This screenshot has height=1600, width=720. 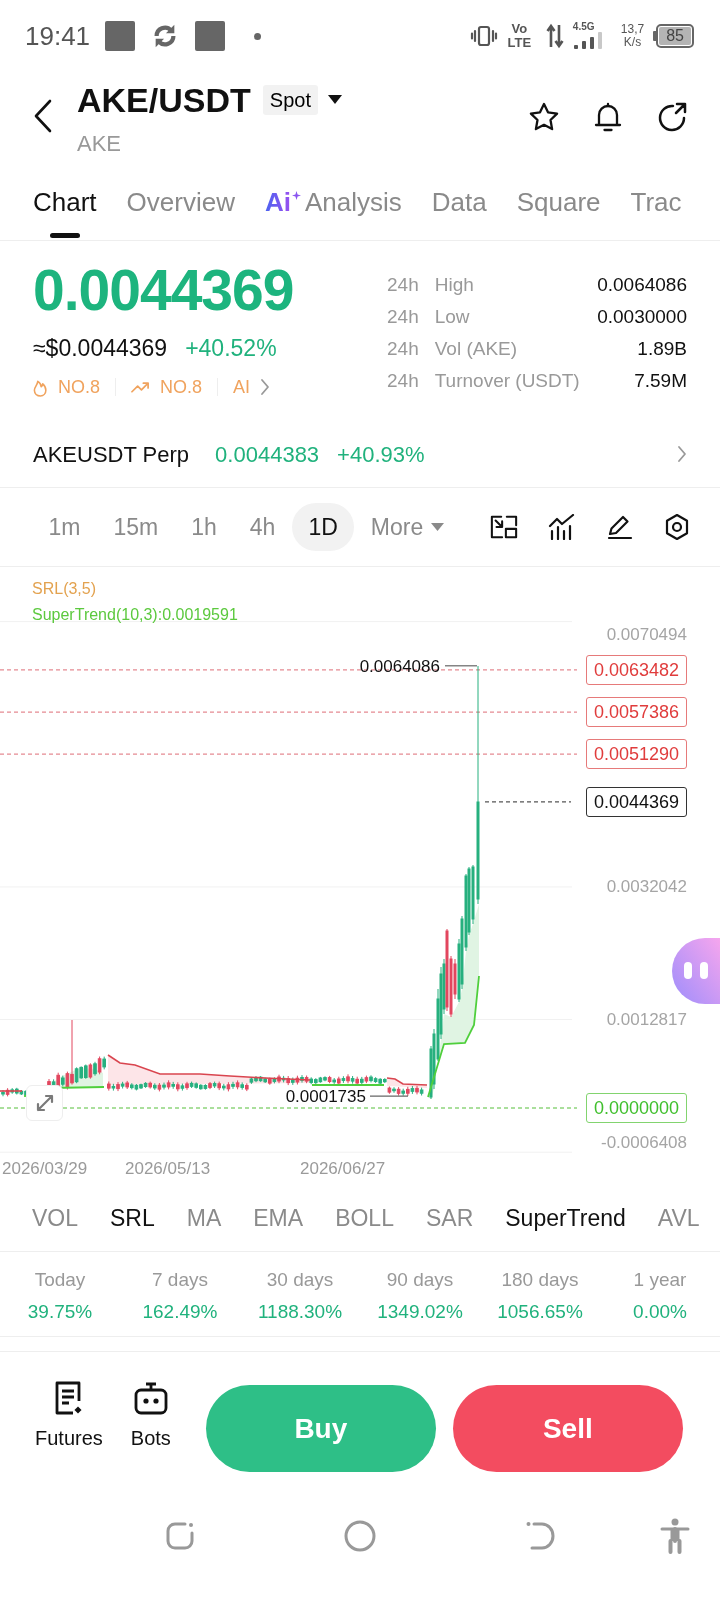 I want to click on indicator-tab: SuperTrend, so click(x=565, y=1217).